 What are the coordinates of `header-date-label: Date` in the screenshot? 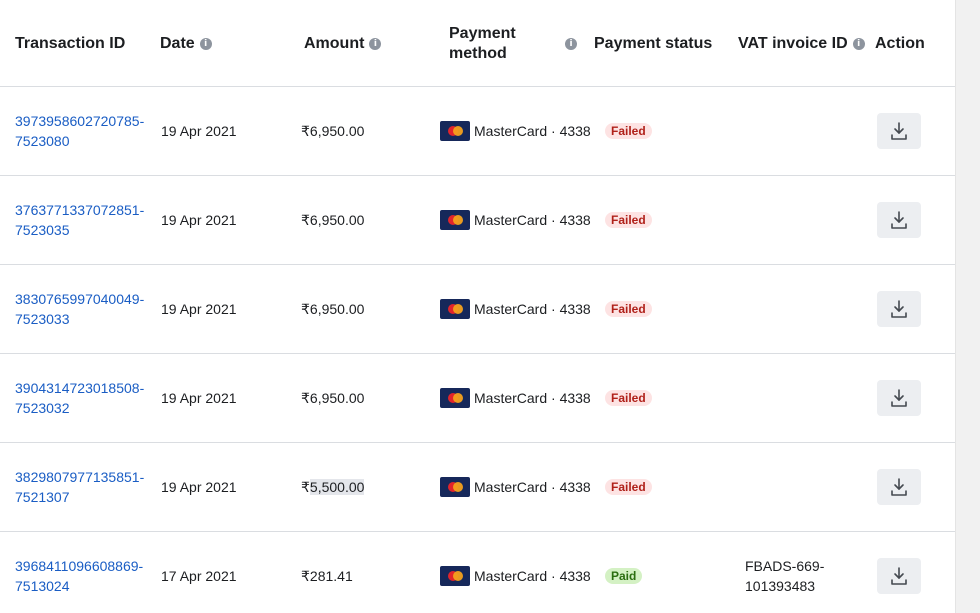 It's located at (177, 43).